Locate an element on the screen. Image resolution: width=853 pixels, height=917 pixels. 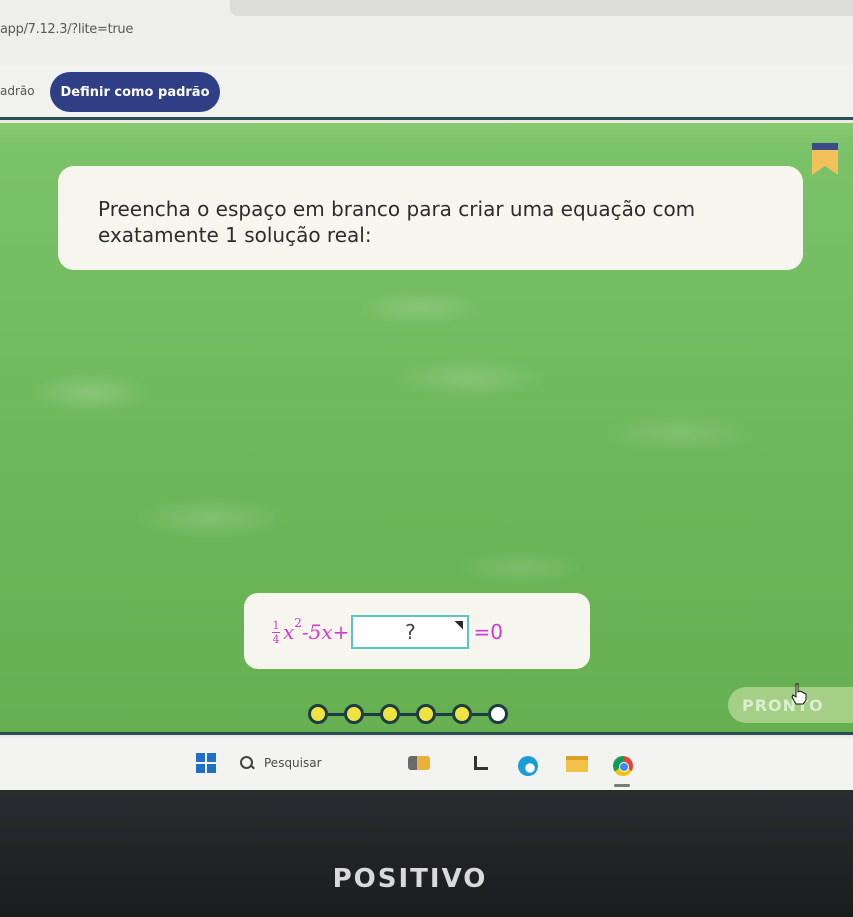
taskbar-search: Pesquisar is located at coordinates (315, 763).